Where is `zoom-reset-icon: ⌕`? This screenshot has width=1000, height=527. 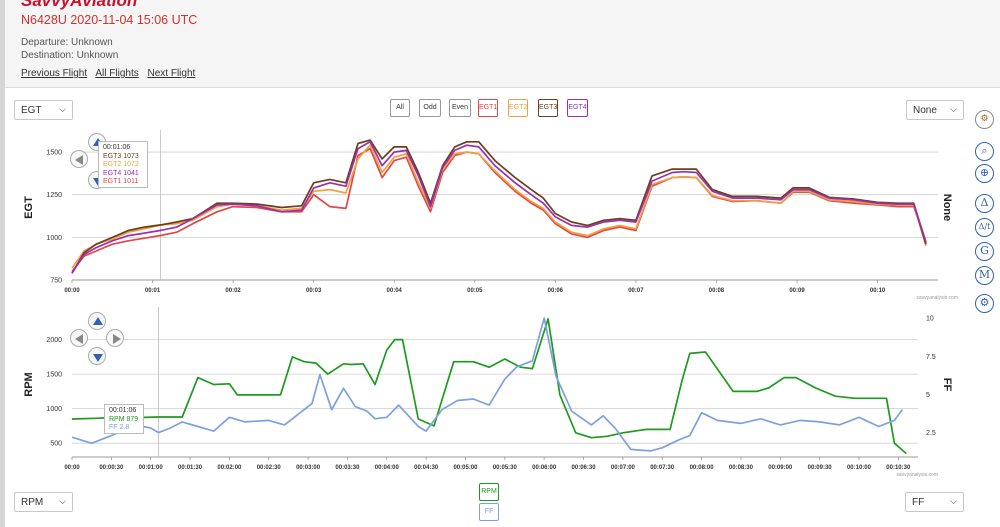 zoom-reset-icon: ⌕ is located at coordinates (984, 151).